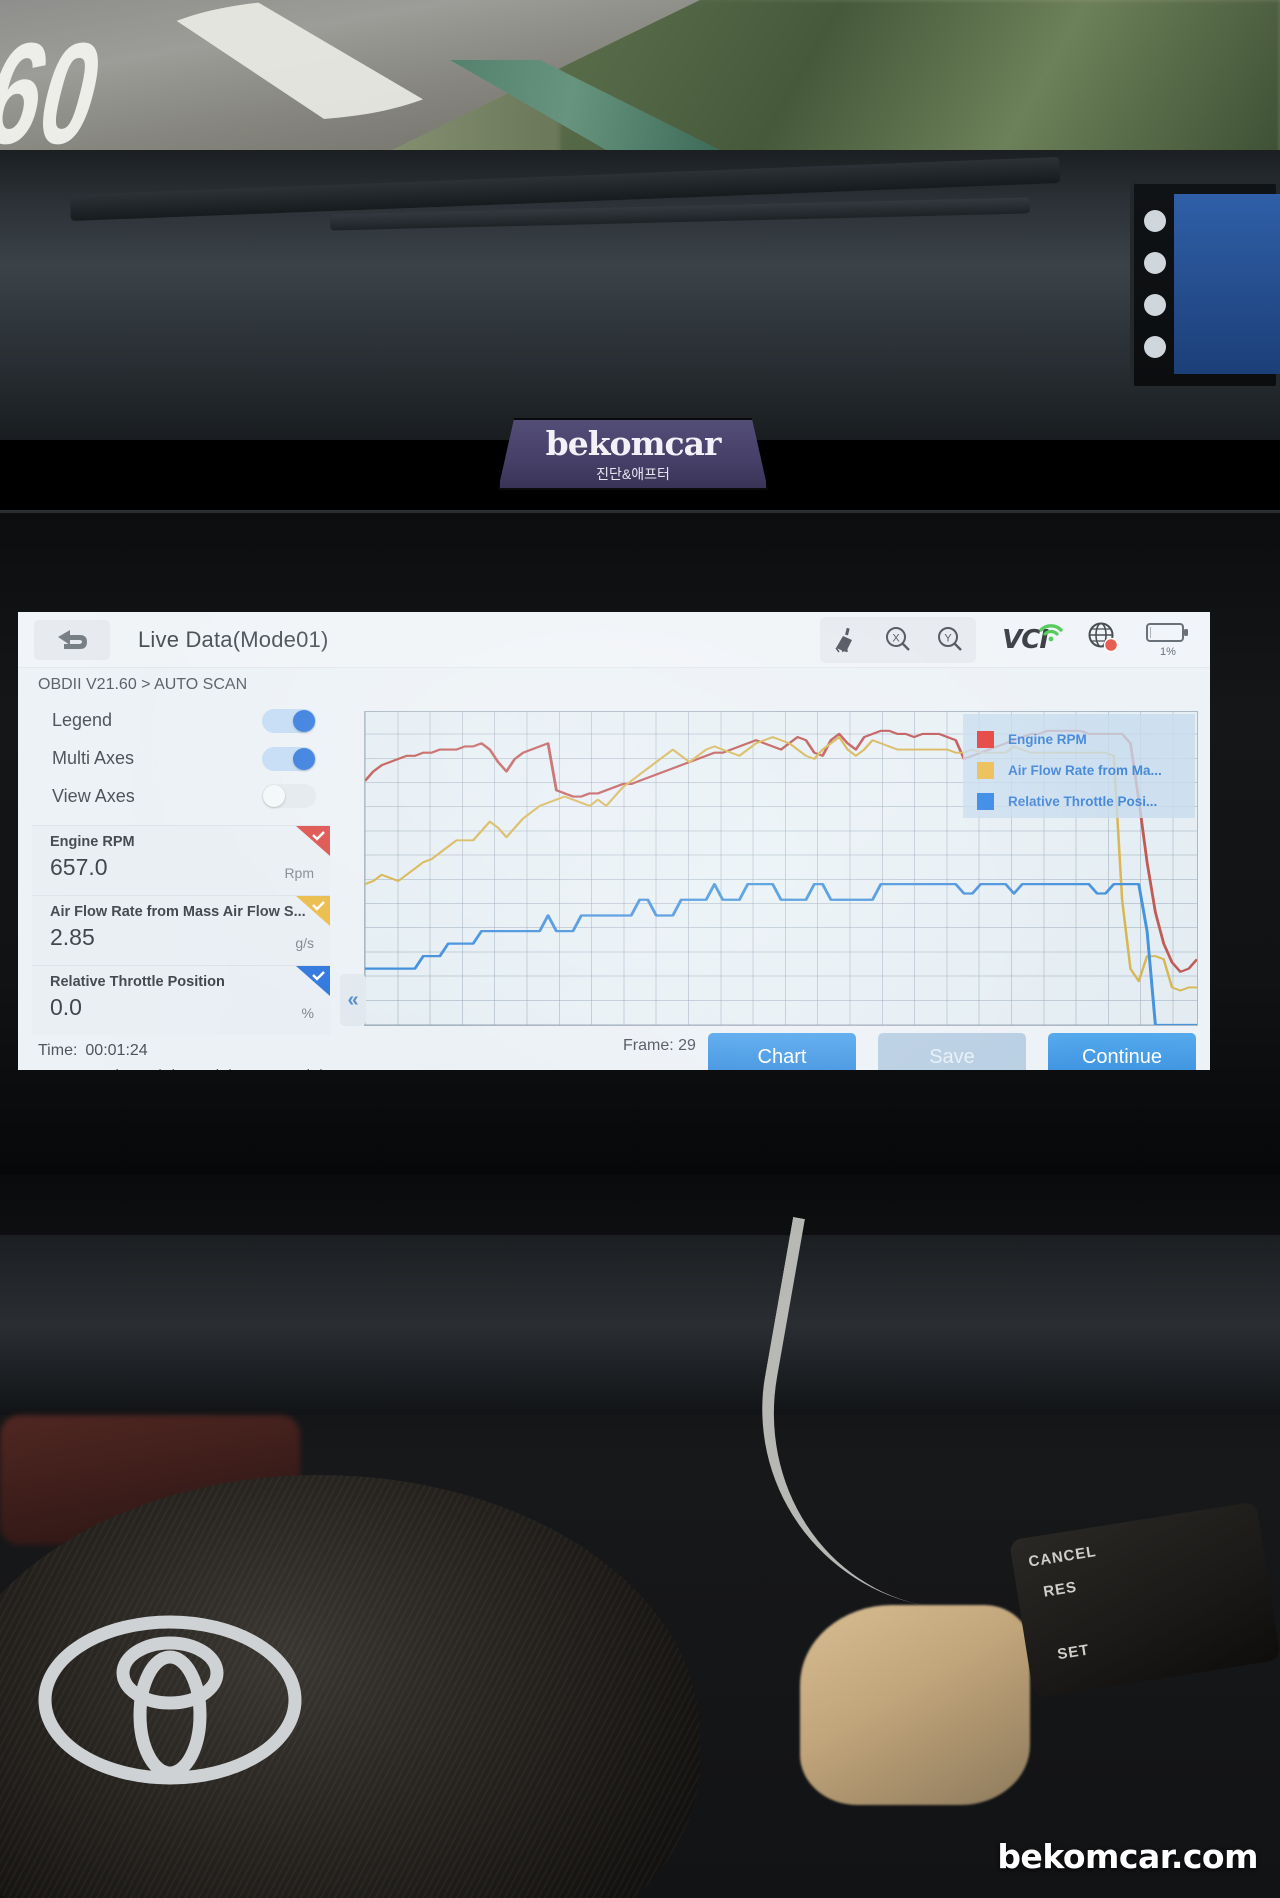  I want to click on zoom-y-icon: Y, so click(950, 638).